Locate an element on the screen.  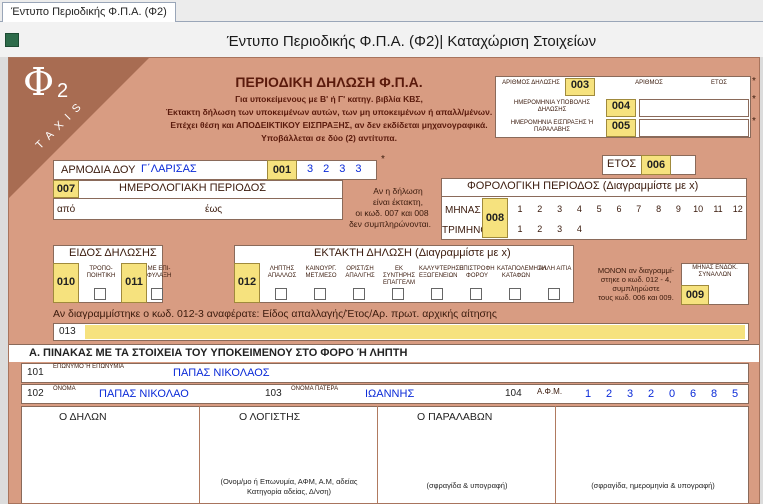
header-line4: Υποβάλλεται σε δύο (2) αντίτυπα. is located at coordinates (329, 138).